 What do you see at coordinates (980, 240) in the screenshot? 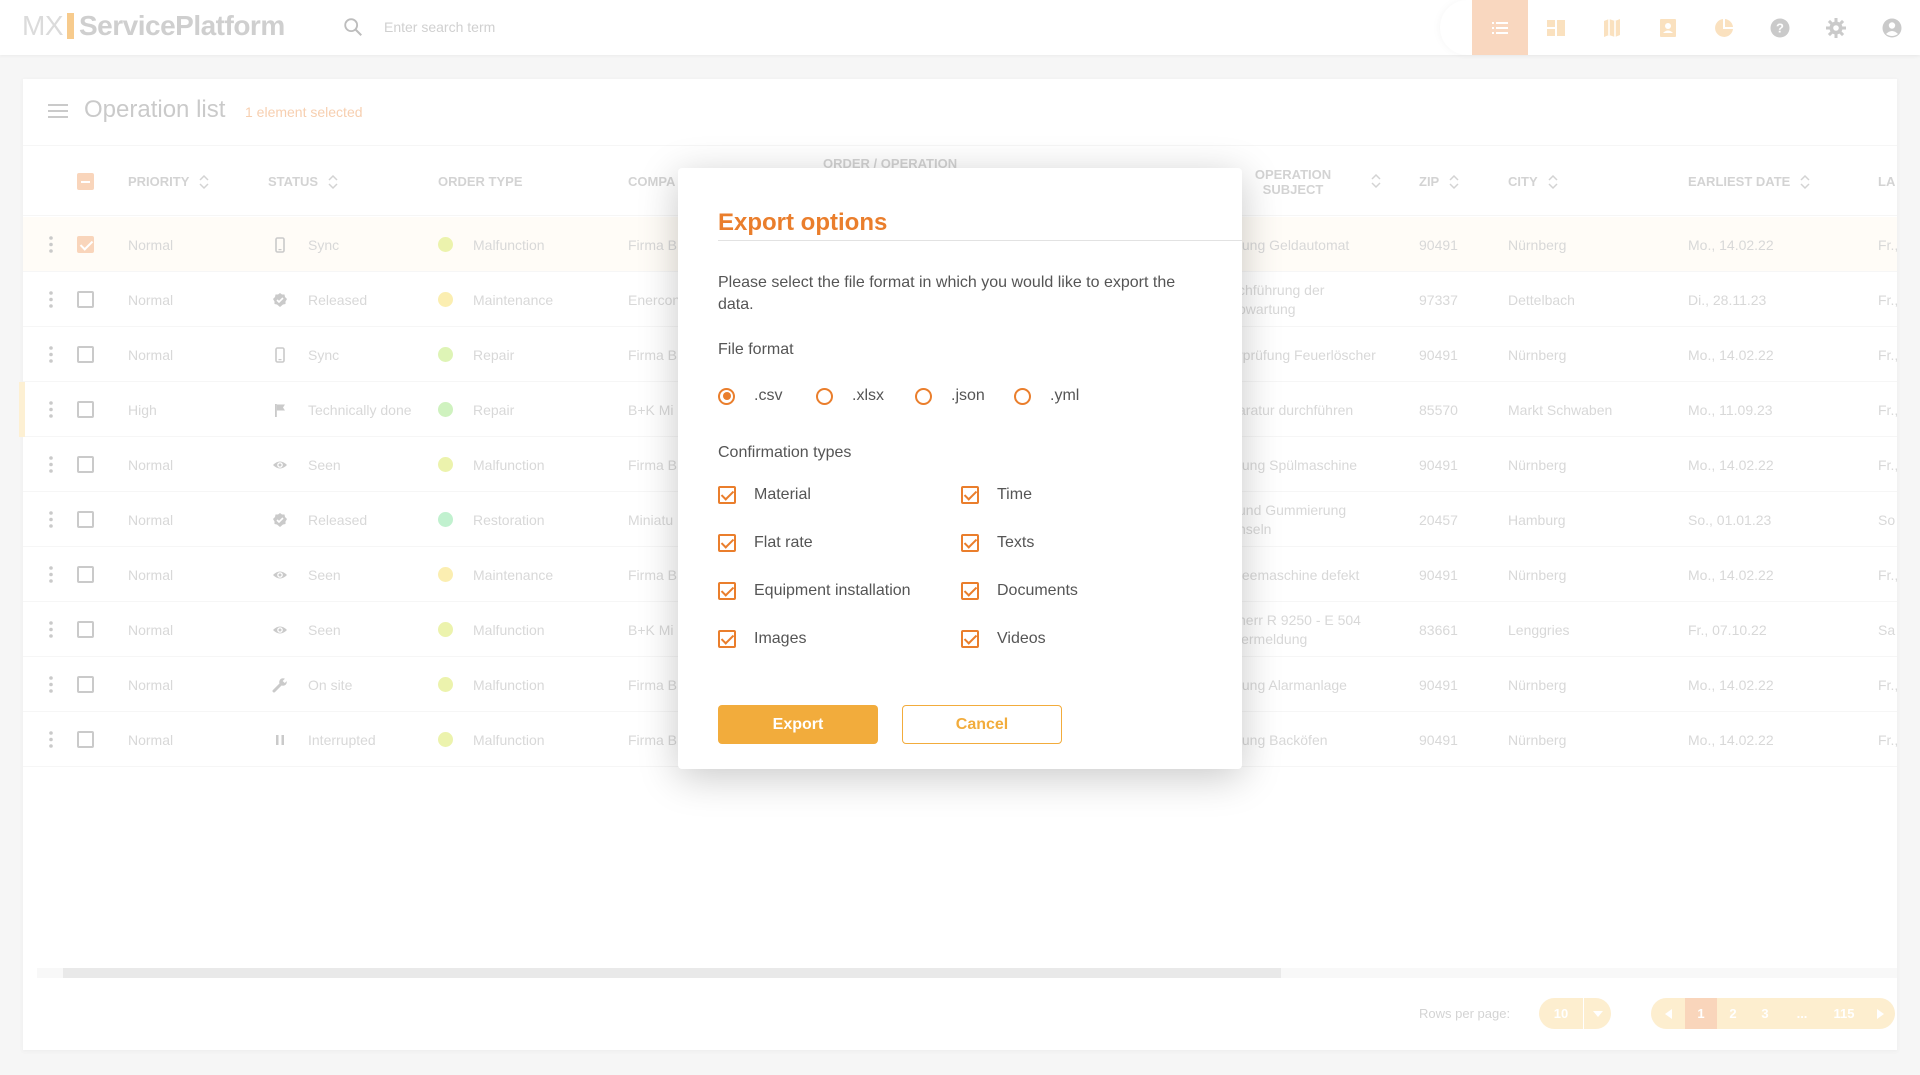
I see `dialog-divider` at bounding box center [980, 240].